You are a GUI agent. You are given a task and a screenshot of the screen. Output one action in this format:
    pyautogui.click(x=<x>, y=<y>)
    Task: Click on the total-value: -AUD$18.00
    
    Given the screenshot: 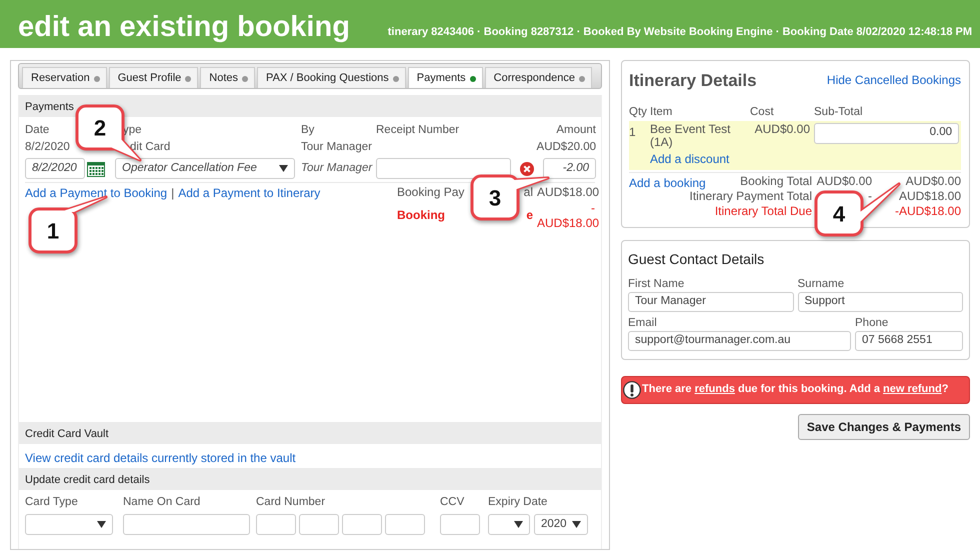 What is the action you would take?
    pyautogui.click(x=927, y=211)
    